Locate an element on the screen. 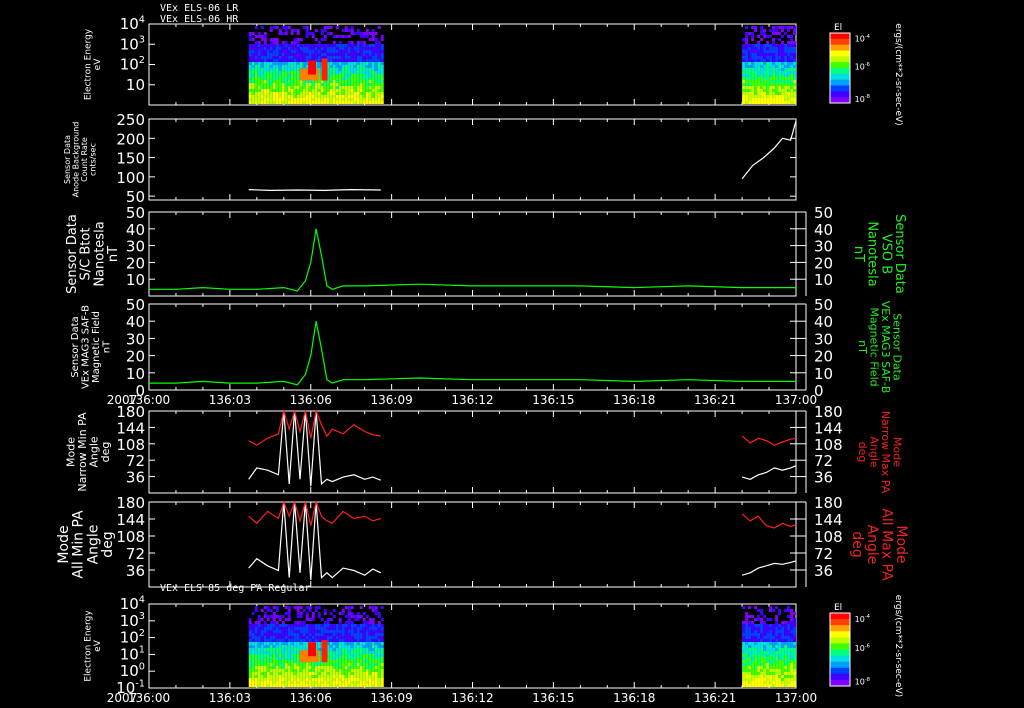 The width and height of the screenshot is (1024, 708). y-axis-label-right: Sensor DataVSO BNanoteslanT is located at coordinates (879, 254).